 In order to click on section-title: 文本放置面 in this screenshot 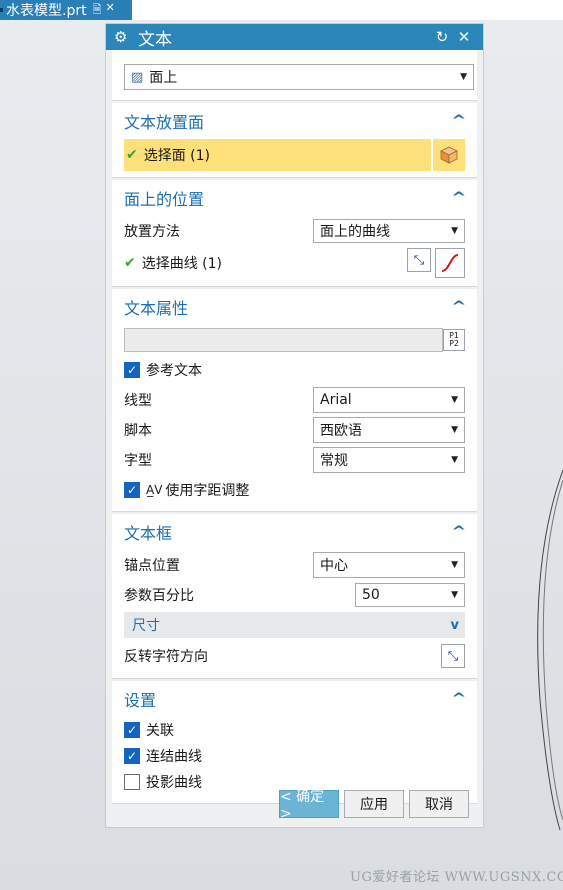, I will do `click(164, 122)`.